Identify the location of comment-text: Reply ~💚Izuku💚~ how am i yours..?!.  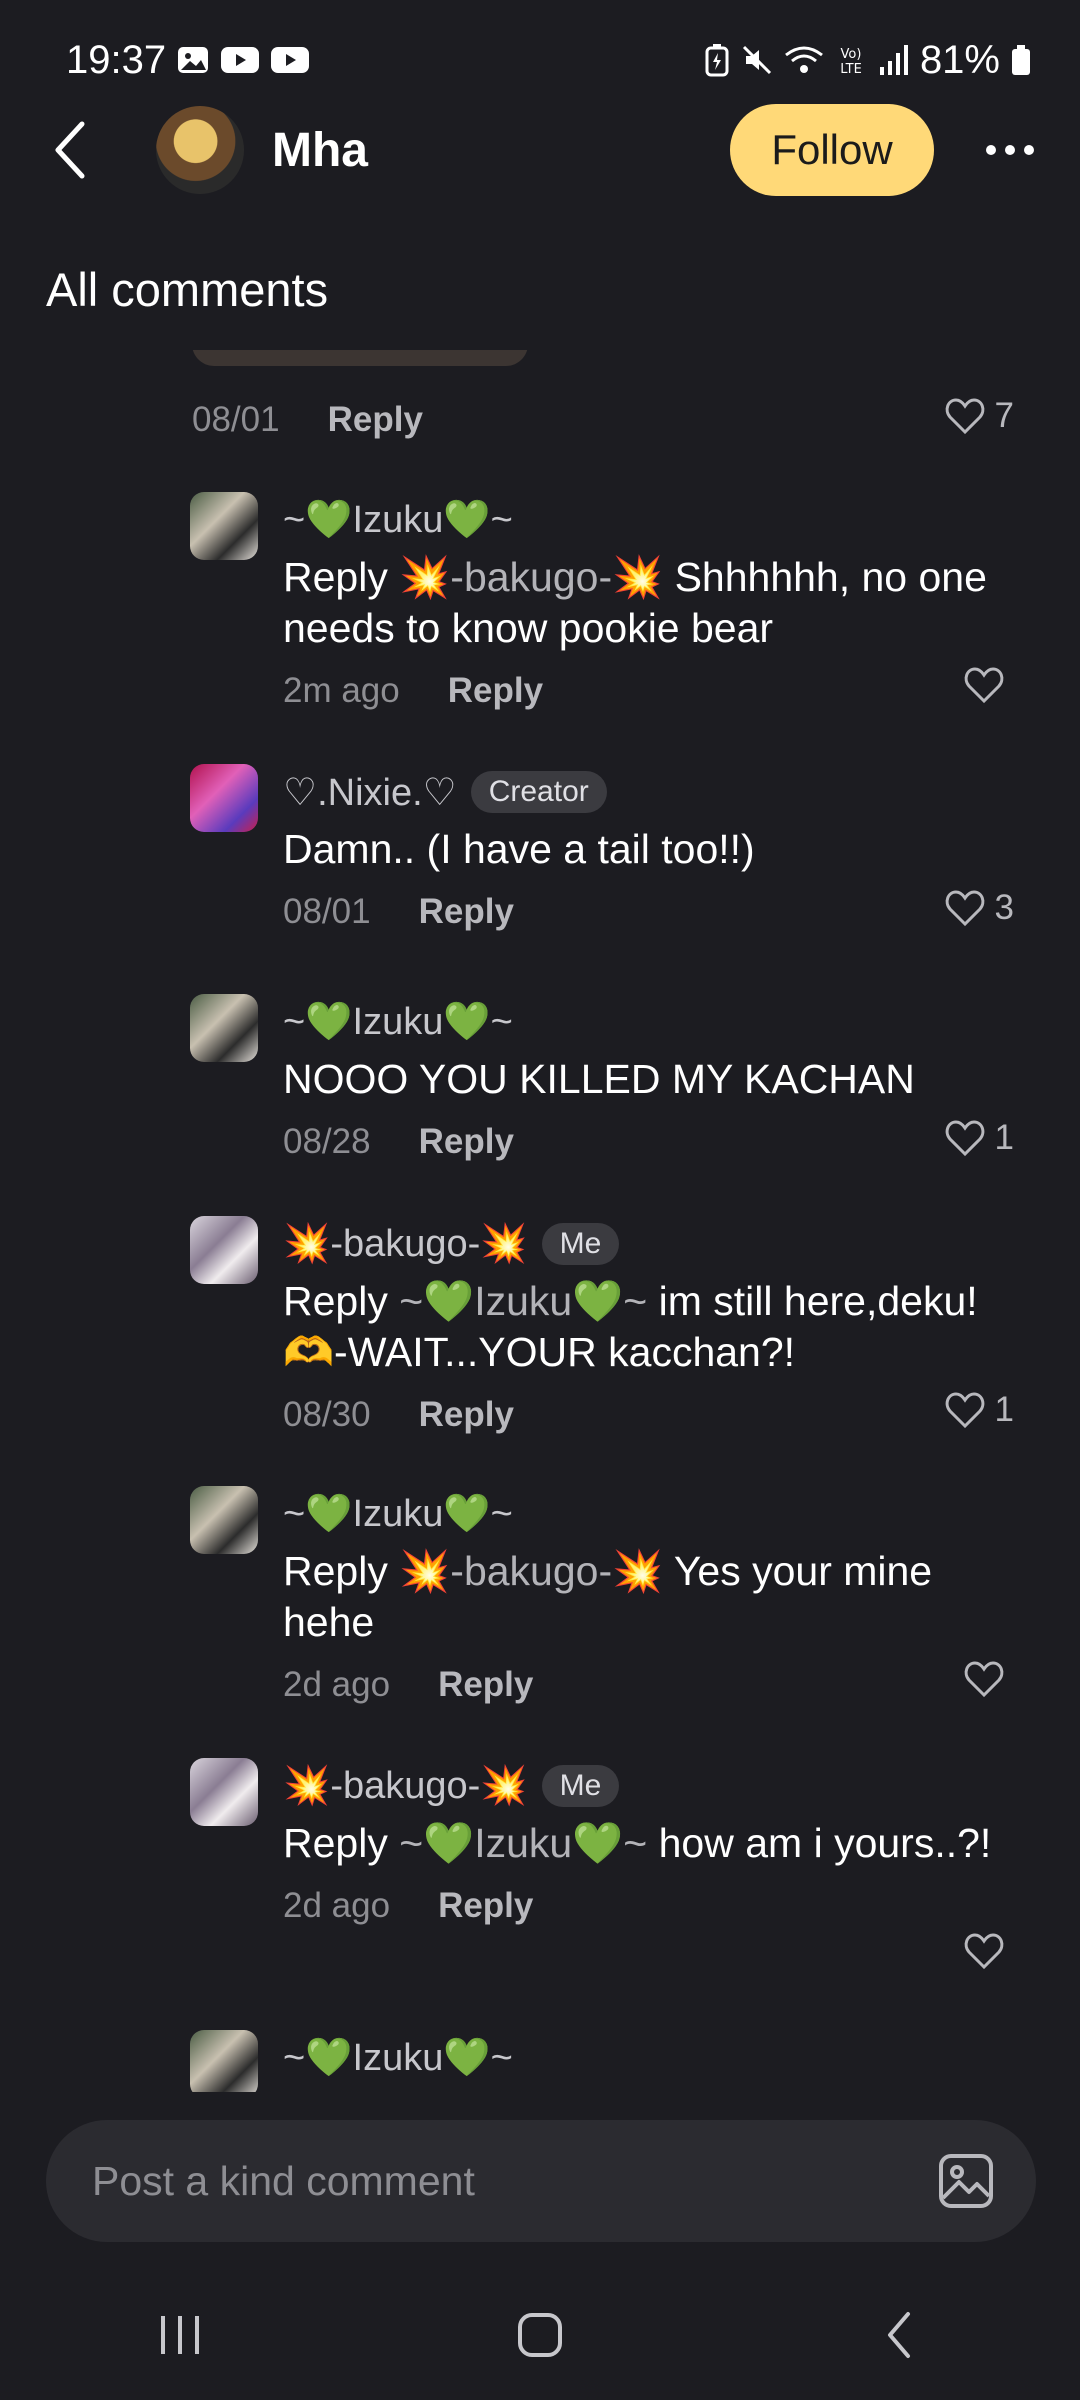
(653, 1843).